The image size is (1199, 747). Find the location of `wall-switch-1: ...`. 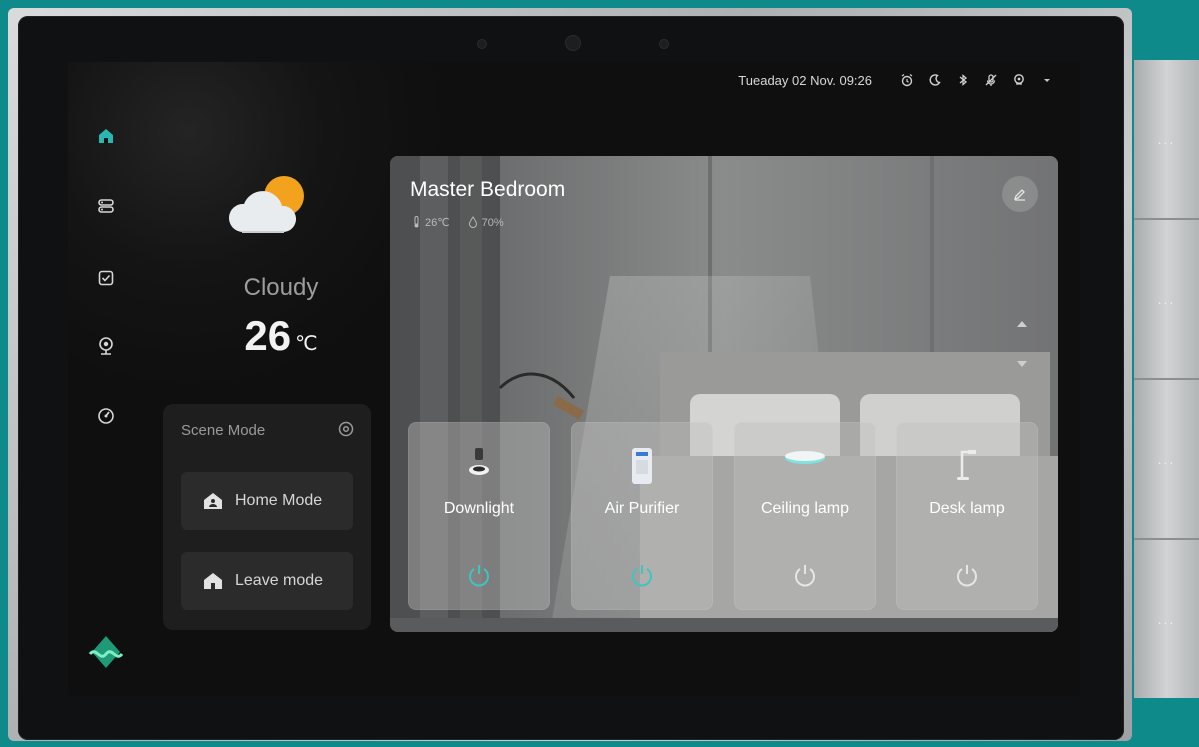

wall-switch-1: ... is located at coordinates (1166, 140).